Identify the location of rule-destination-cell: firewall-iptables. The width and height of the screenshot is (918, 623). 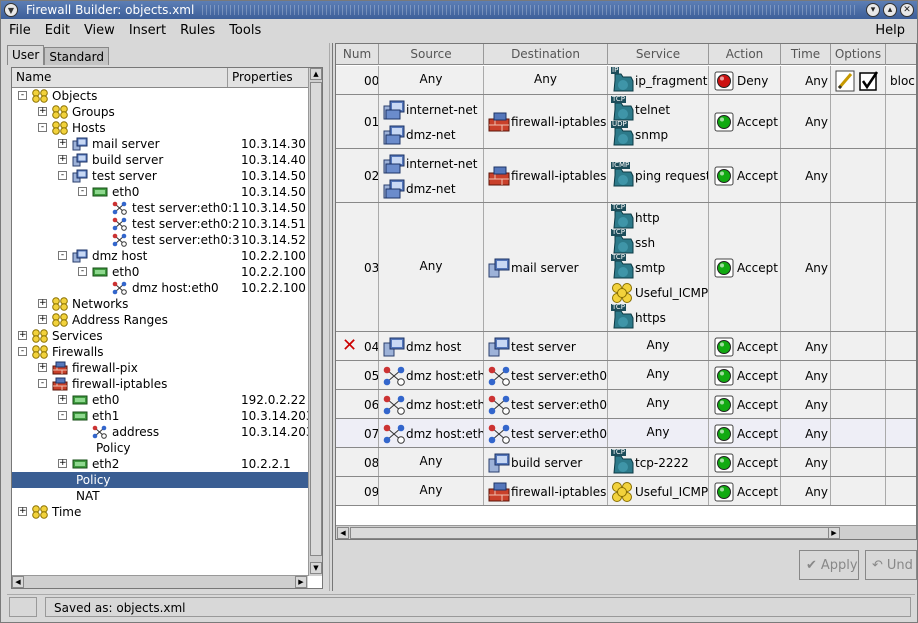
(546, 491).